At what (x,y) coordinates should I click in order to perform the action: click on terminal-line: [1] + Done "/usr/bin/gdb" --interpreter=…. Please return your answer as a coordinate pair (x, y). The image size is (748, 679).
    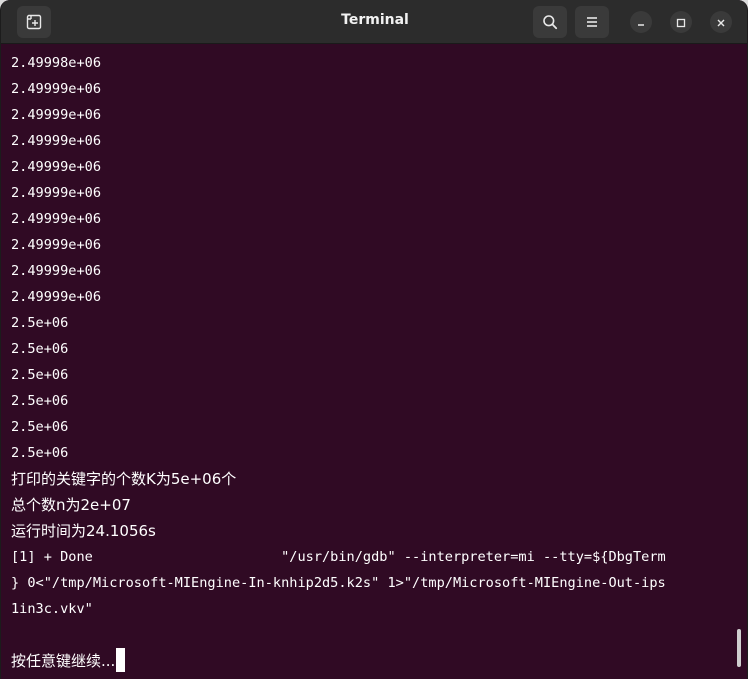
    Looking at the image, I should click on (338, 557).